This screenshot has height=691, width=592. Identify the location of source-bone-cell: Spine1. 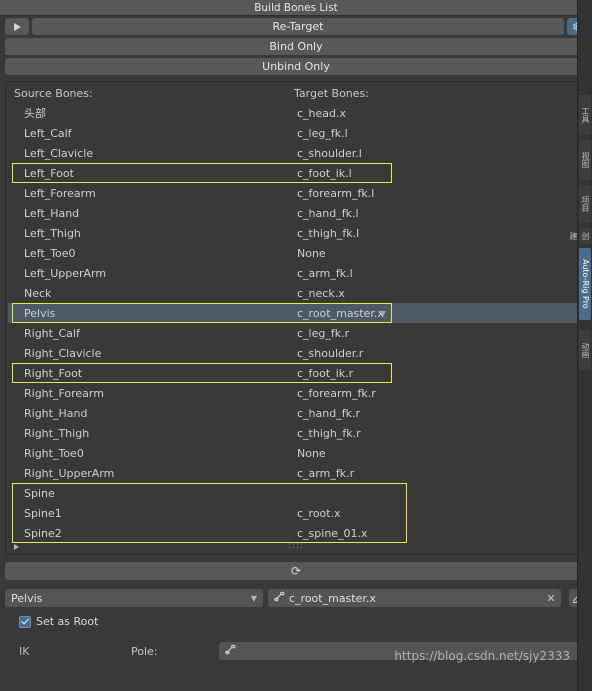
(43, 513).